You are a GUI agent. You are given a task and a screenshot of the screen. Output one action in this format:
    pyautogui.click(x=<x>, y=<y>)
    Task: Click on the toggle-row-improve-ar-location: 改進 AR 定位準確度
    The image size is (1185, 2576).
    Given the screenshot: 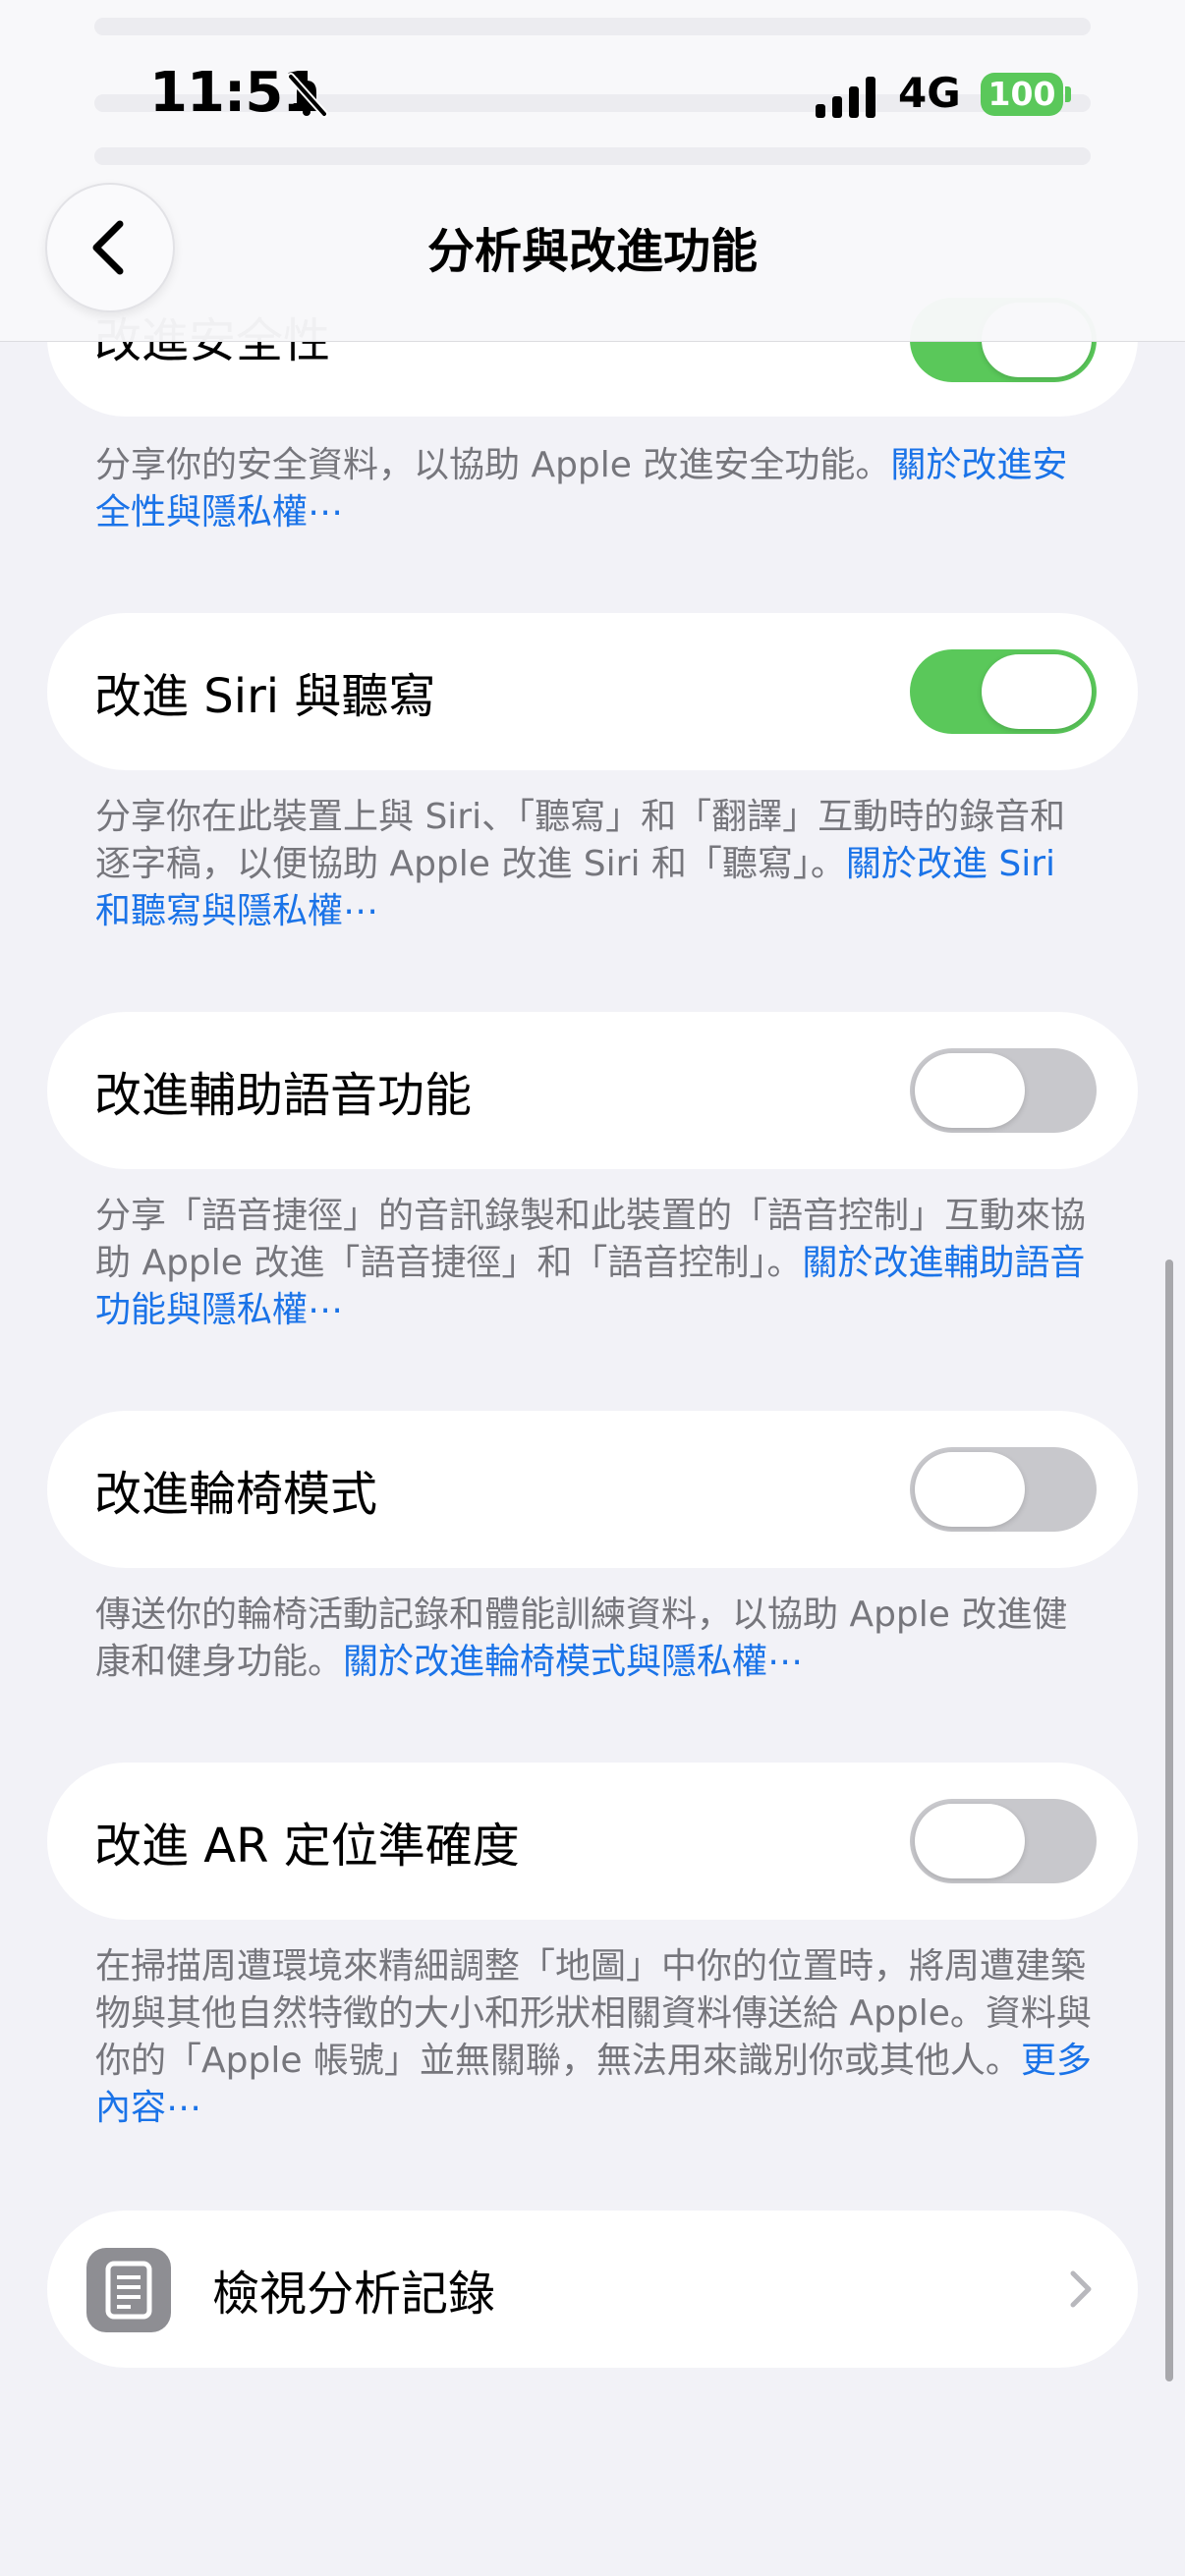 What is the action you would take?
    pyautogui.click(x=592, y=1841)
    